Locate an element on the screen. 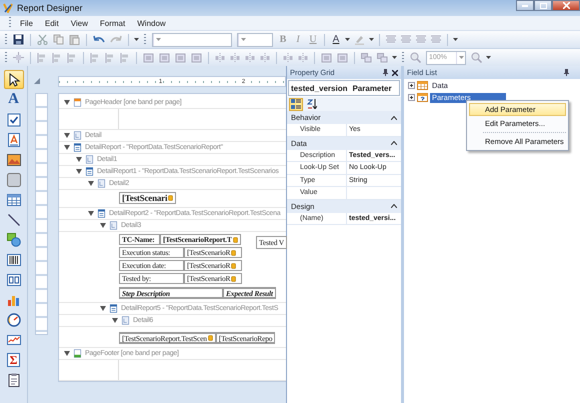 This screenshot has height=403, width=580. object-name: tested_version is located at coordinates (319, 88).